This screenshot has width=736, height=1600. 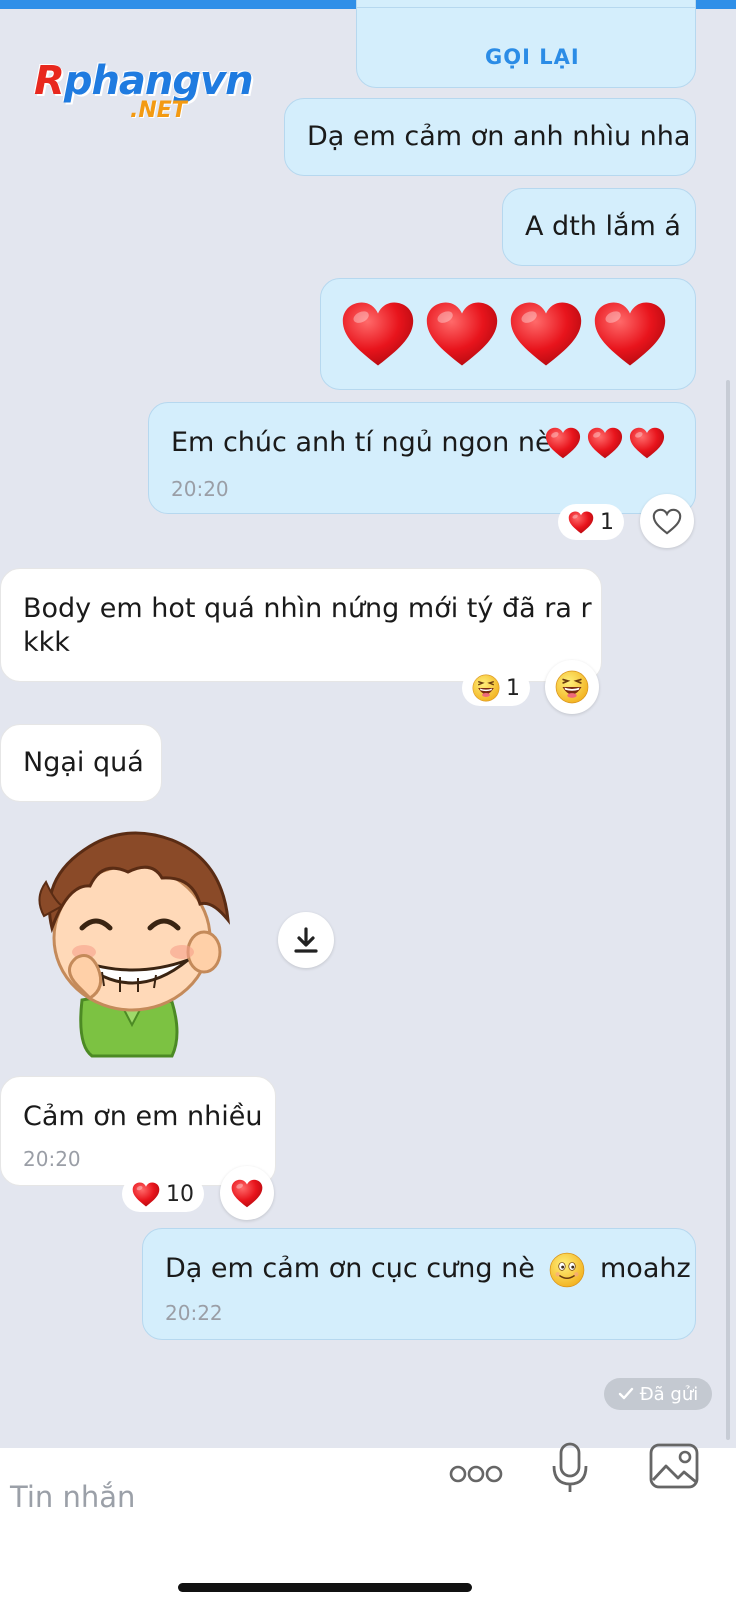 I want to click on watermark-logo: Rphangvn .NET, so click(x=149, y=94).